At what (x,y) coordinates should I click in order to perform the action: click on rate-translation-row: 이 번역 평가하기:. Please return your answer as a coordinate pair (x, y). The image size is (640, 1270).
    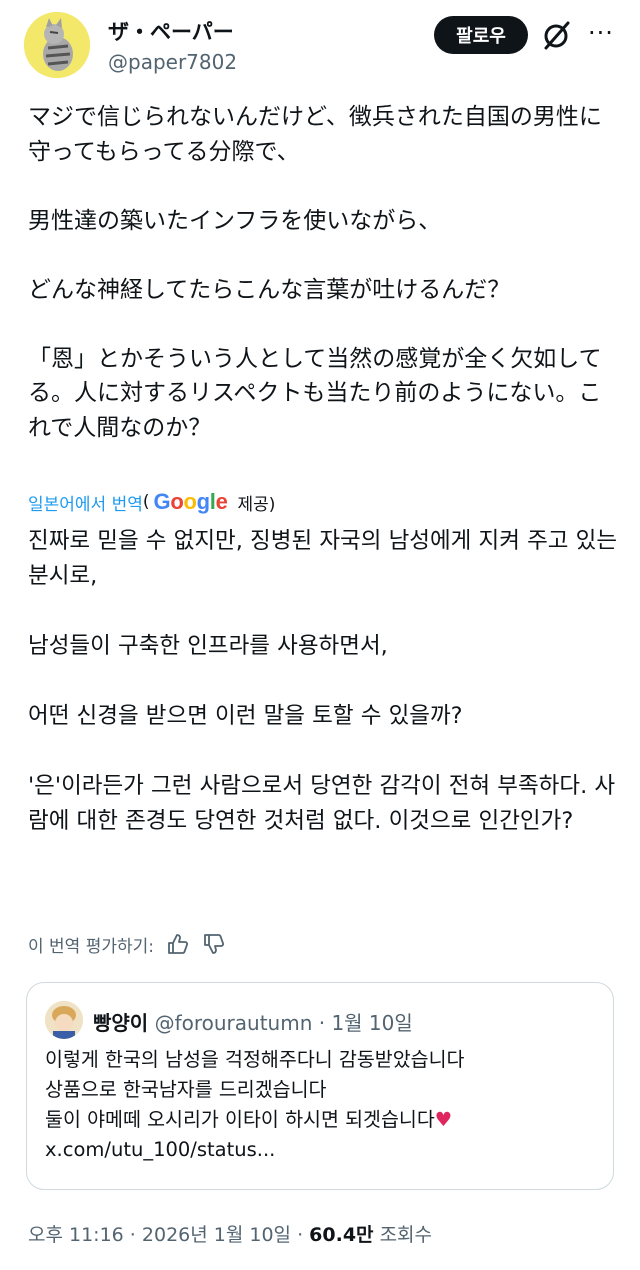
    Looking at the image, I should click on (127, 944).